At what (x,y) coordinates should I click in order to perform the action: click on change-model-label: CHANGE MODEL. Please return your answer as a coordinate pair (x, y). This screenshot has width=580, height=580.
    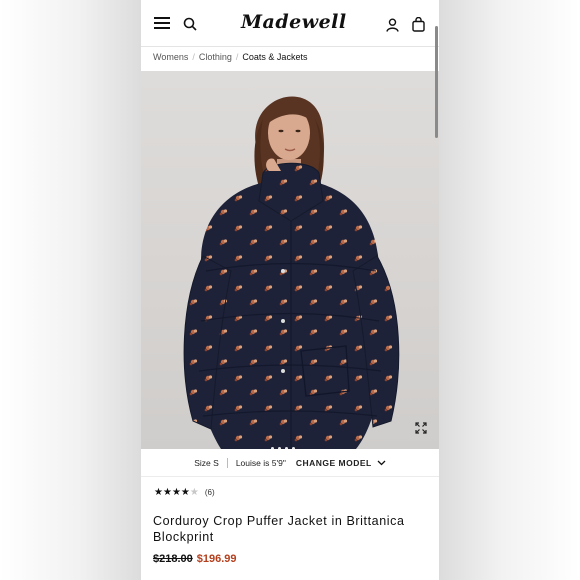
    Looking at the image, I should click on (333, 462).